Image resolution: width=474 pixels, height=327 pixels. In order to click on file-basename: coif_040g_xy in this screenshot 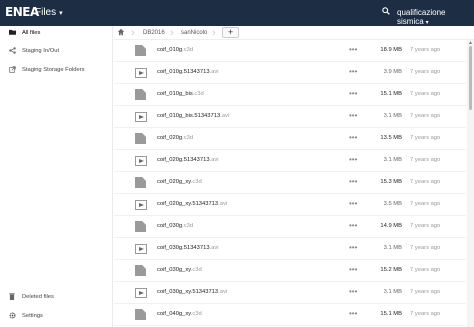, I will do `click(174, 314)`.